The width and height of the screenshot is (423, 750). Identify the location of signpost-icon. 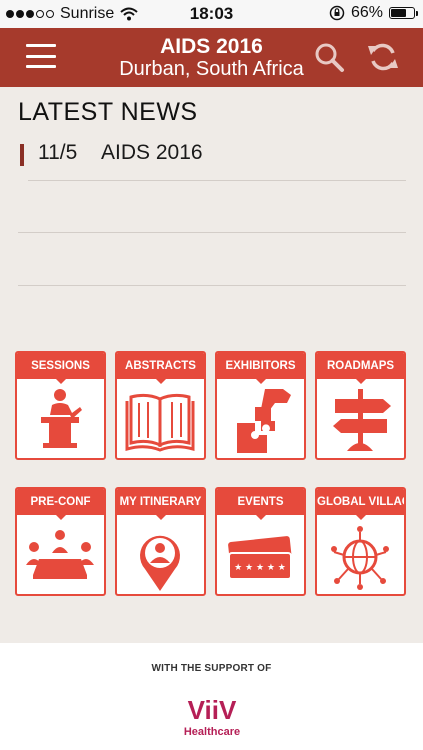
(362, 420).